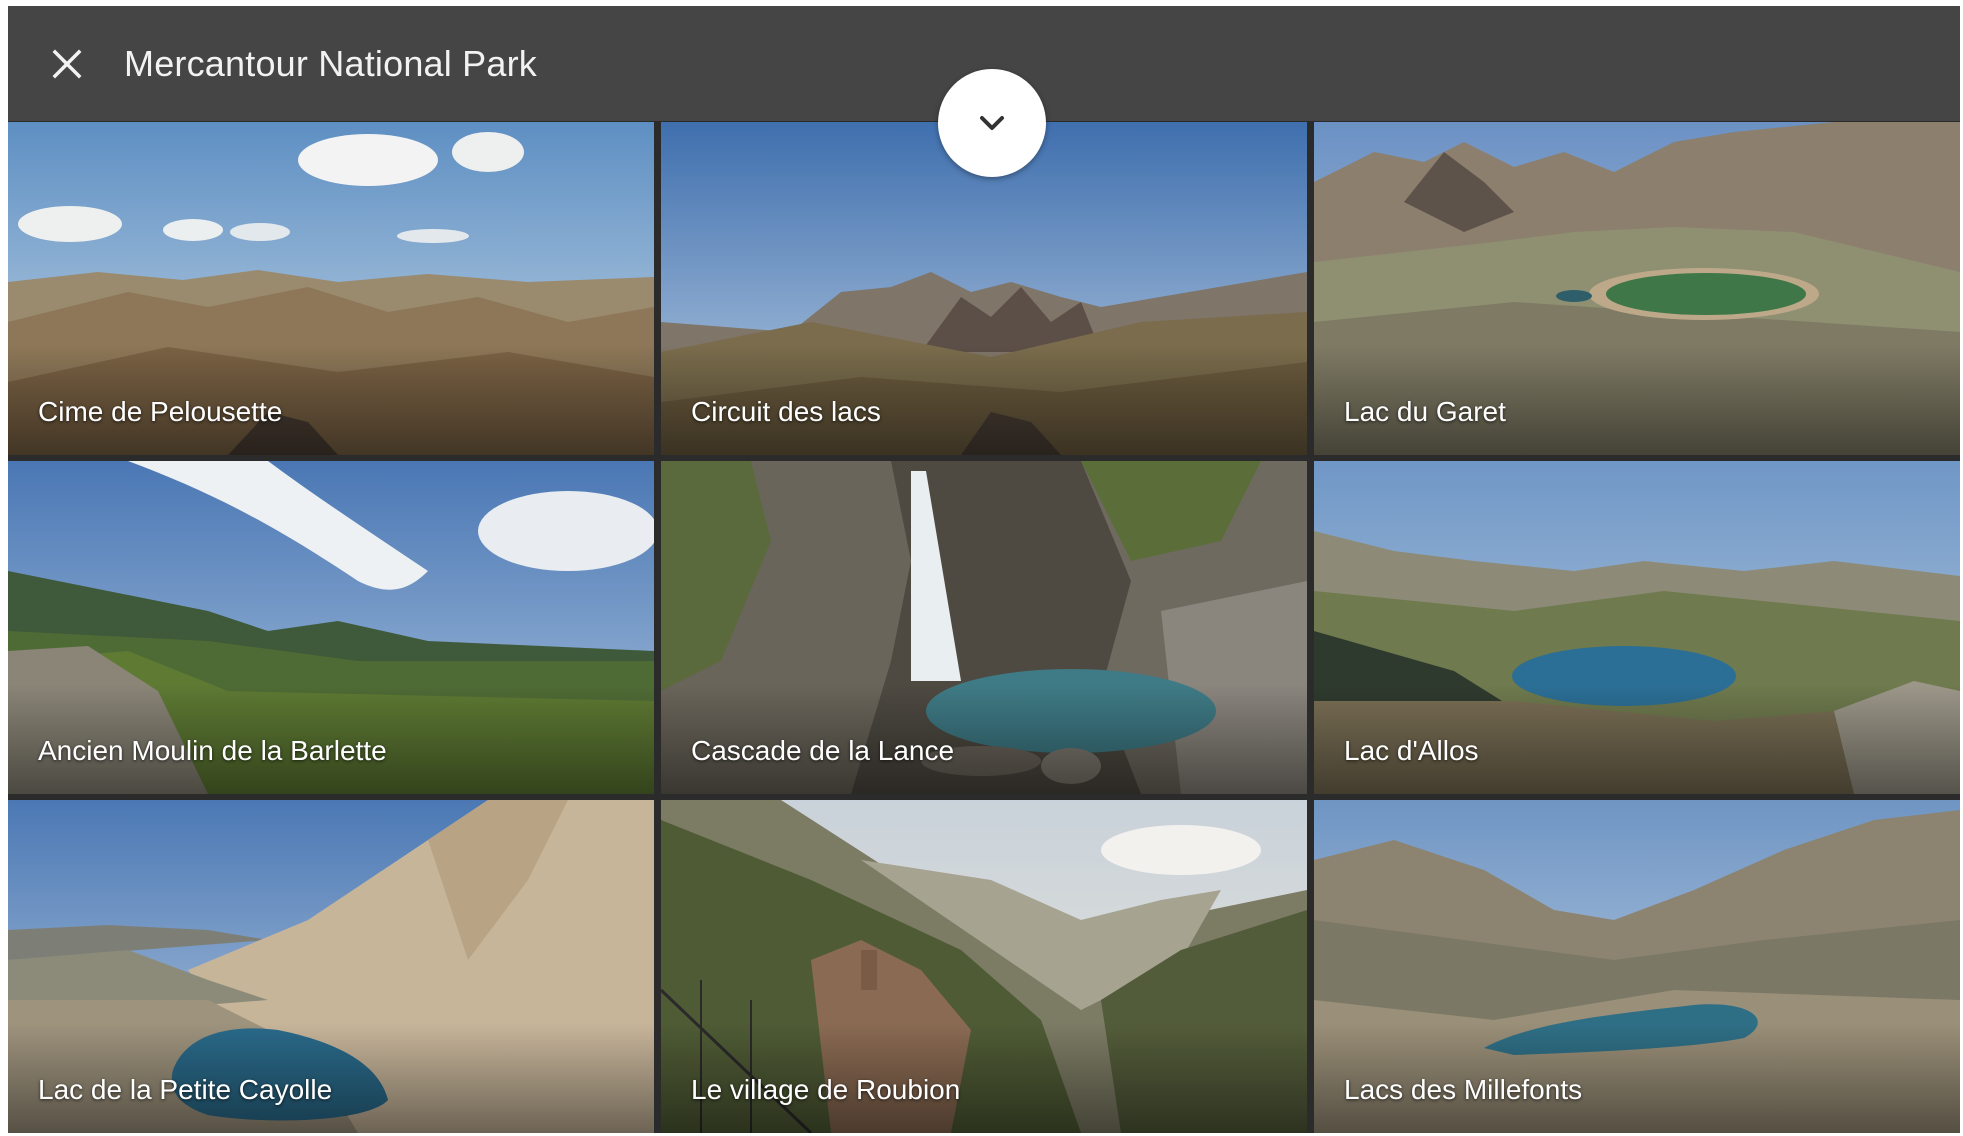 The width and height of the screenshot is (1963, 1136). Describe the element at coordinates (823, 750) in the screenshot. I see `location-label: Cascade de la Lance` at that location.